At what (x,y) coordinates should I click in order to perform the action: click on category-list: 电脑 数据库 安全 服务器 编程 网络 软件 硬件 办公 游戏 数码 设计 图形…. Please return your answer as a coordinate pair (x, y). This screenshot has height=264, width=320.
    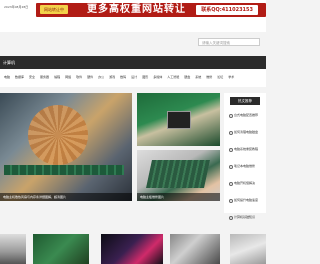
    Looking at the image, I should click on (119, 77).